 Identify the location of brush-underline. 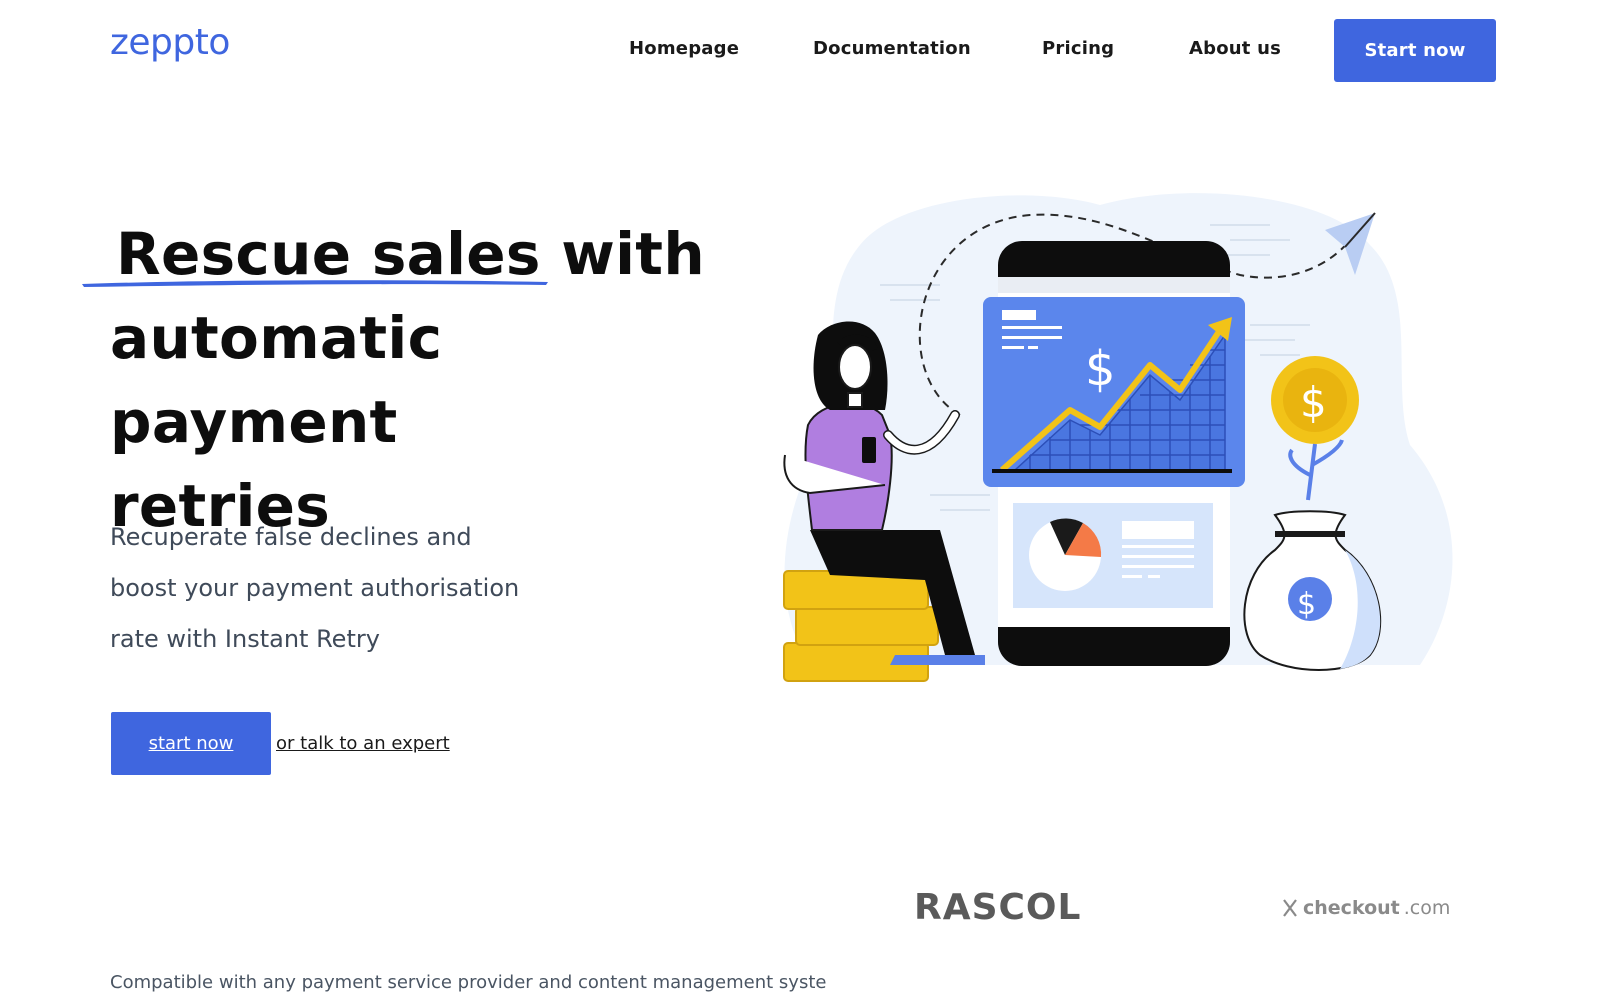
(315, 283).